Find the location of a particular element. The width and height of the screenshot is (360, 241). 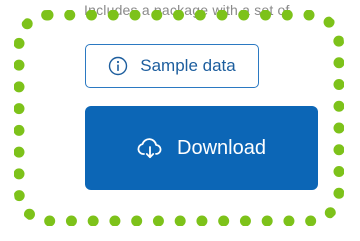

cloud-download-icon is located at coordinates (150, 148).